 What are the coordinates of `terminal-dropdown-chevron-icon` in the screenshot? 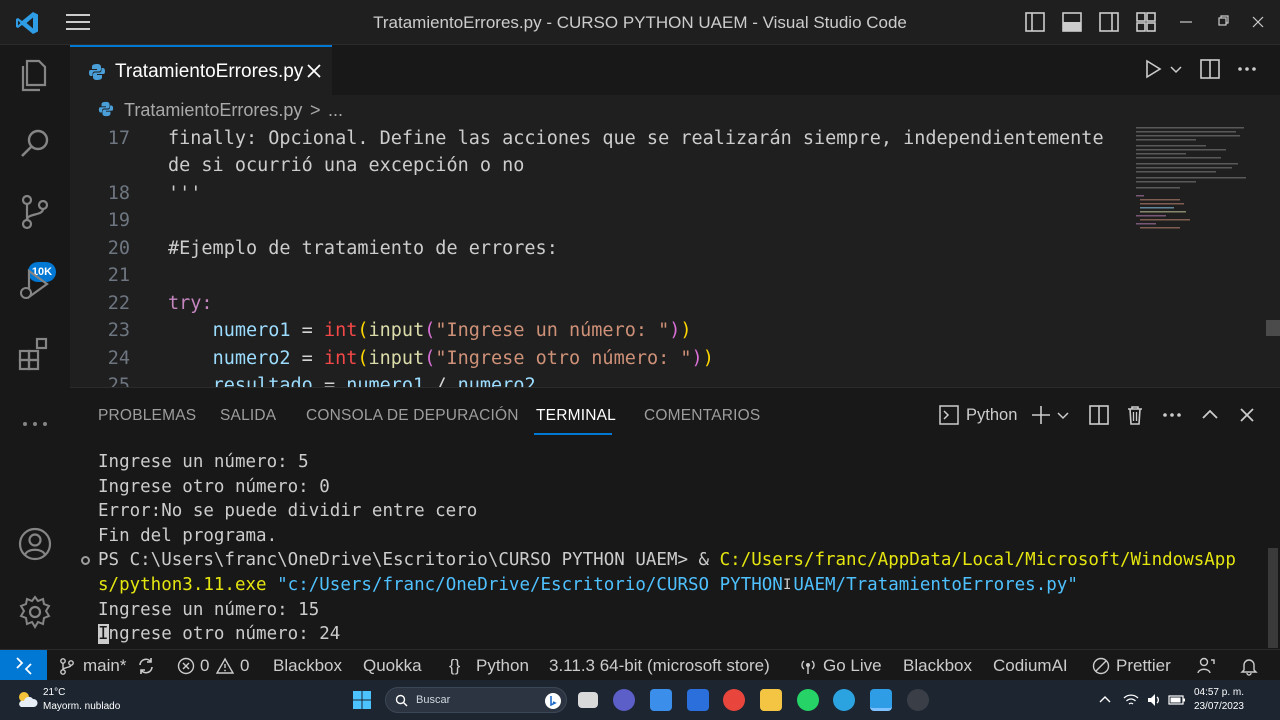 It's located at (1063, 415).